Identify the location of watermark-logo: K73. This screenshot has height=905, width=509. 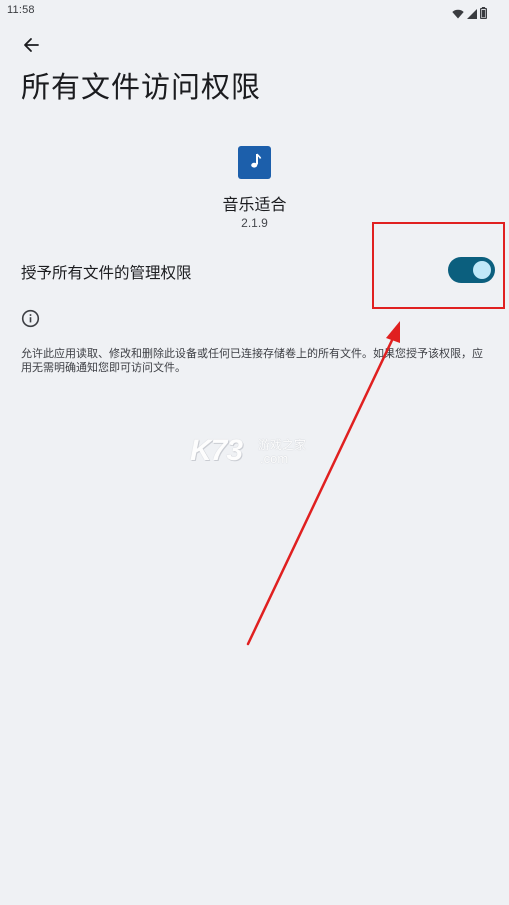
(216, 450).